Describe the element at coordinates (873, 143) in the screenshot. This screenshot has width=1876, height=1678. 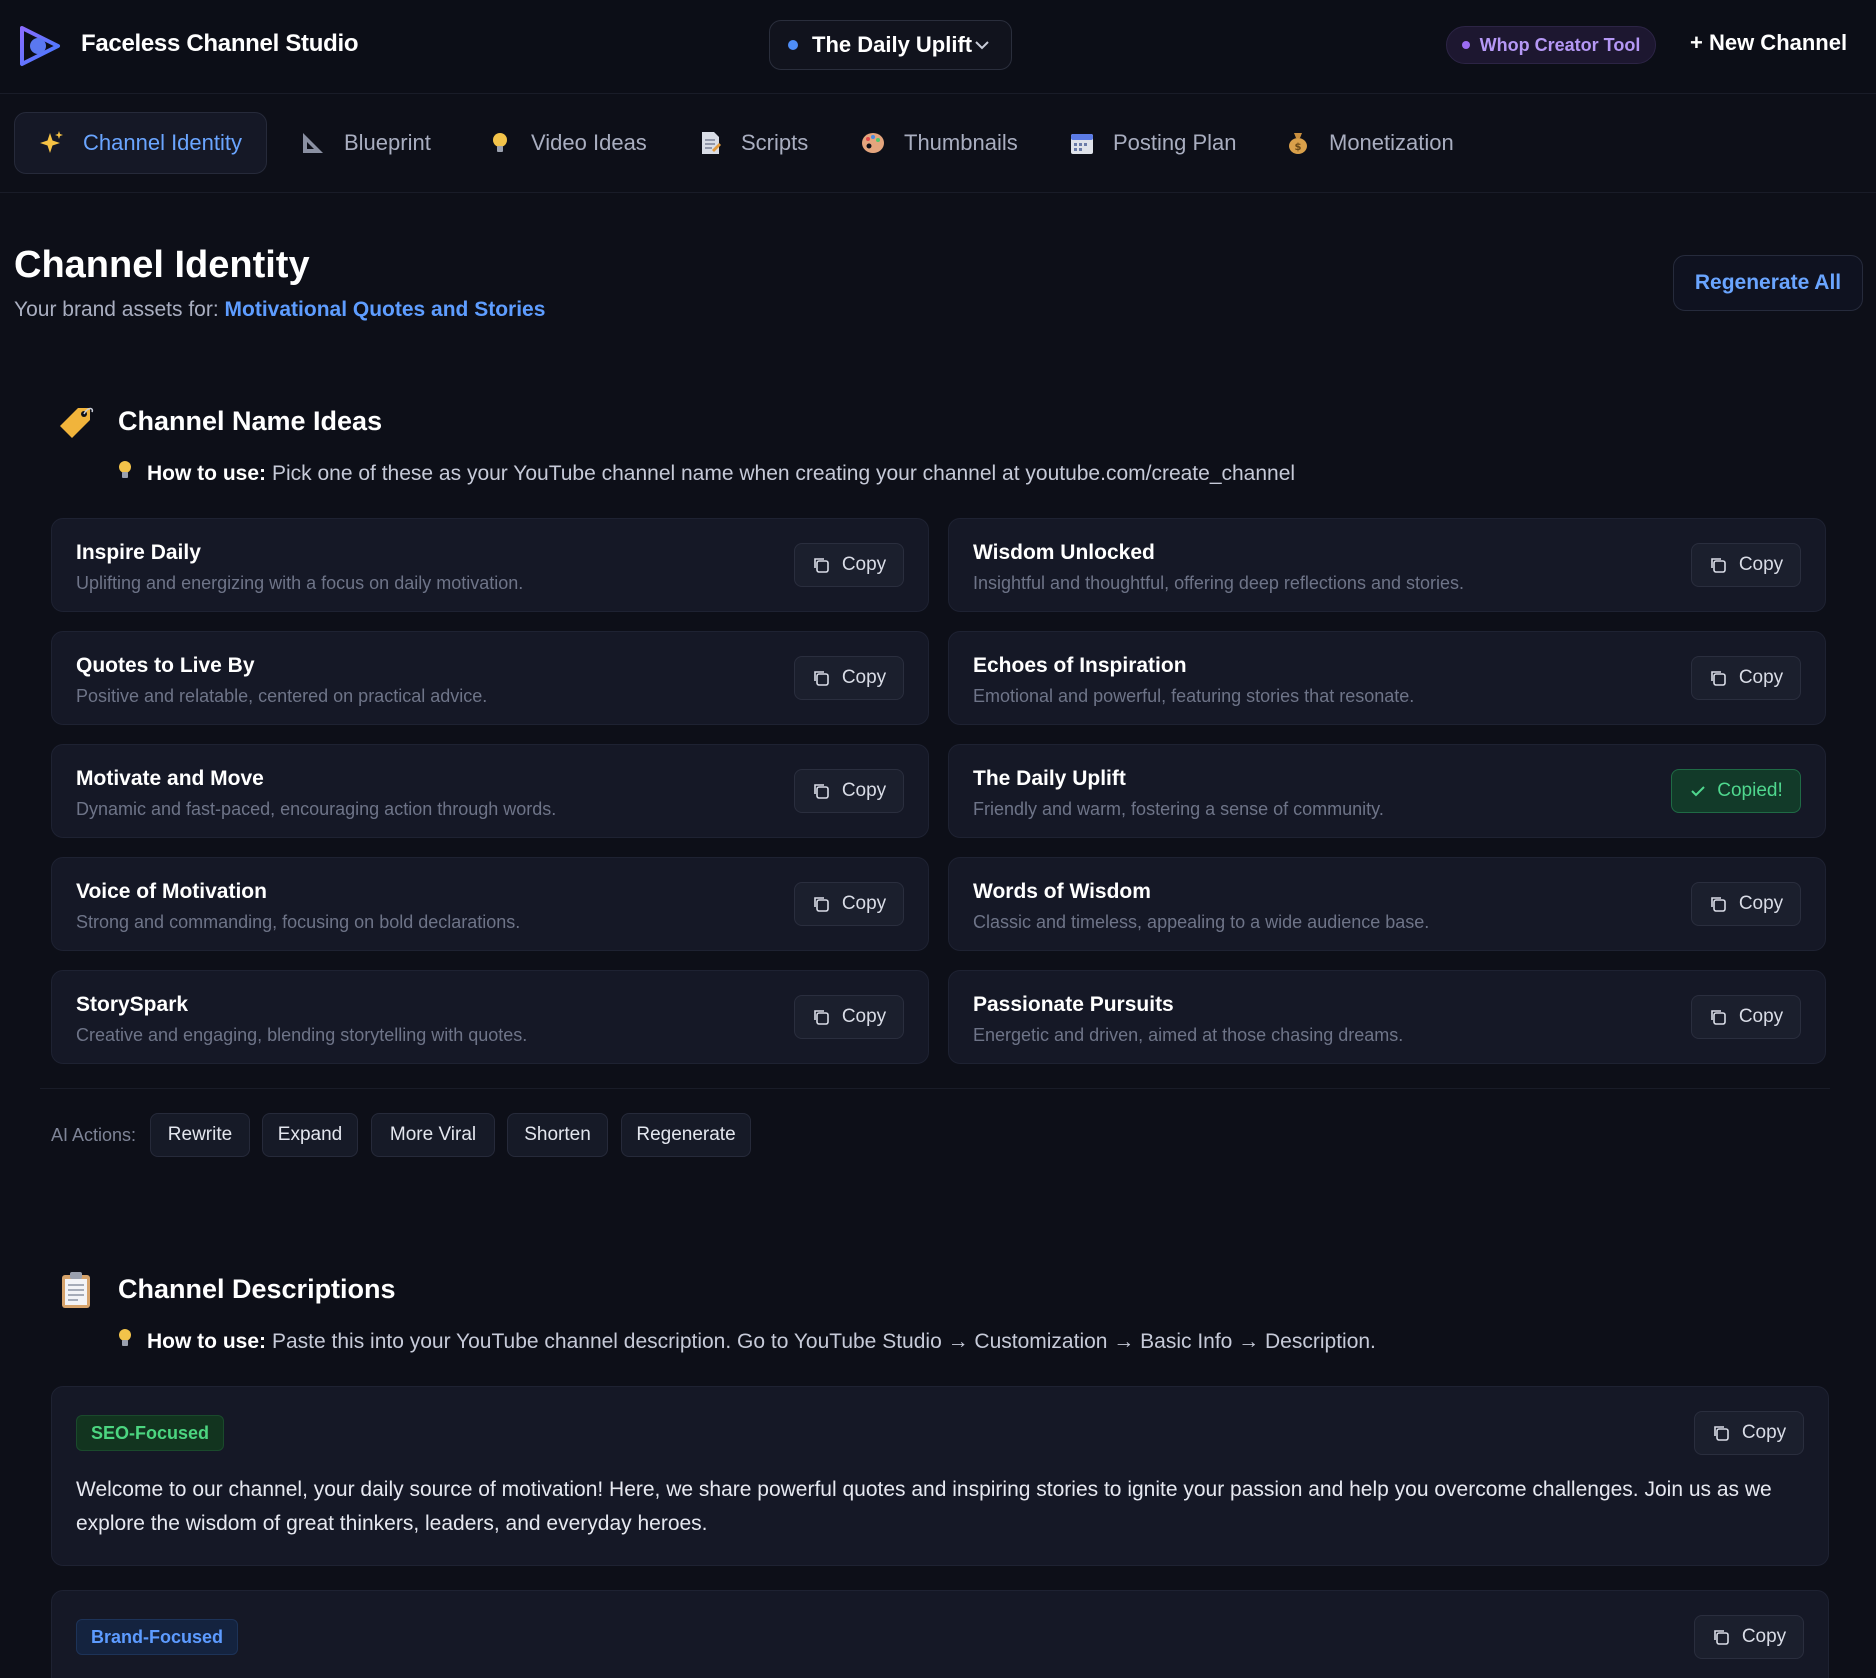
I see `palette-icon` at that location.